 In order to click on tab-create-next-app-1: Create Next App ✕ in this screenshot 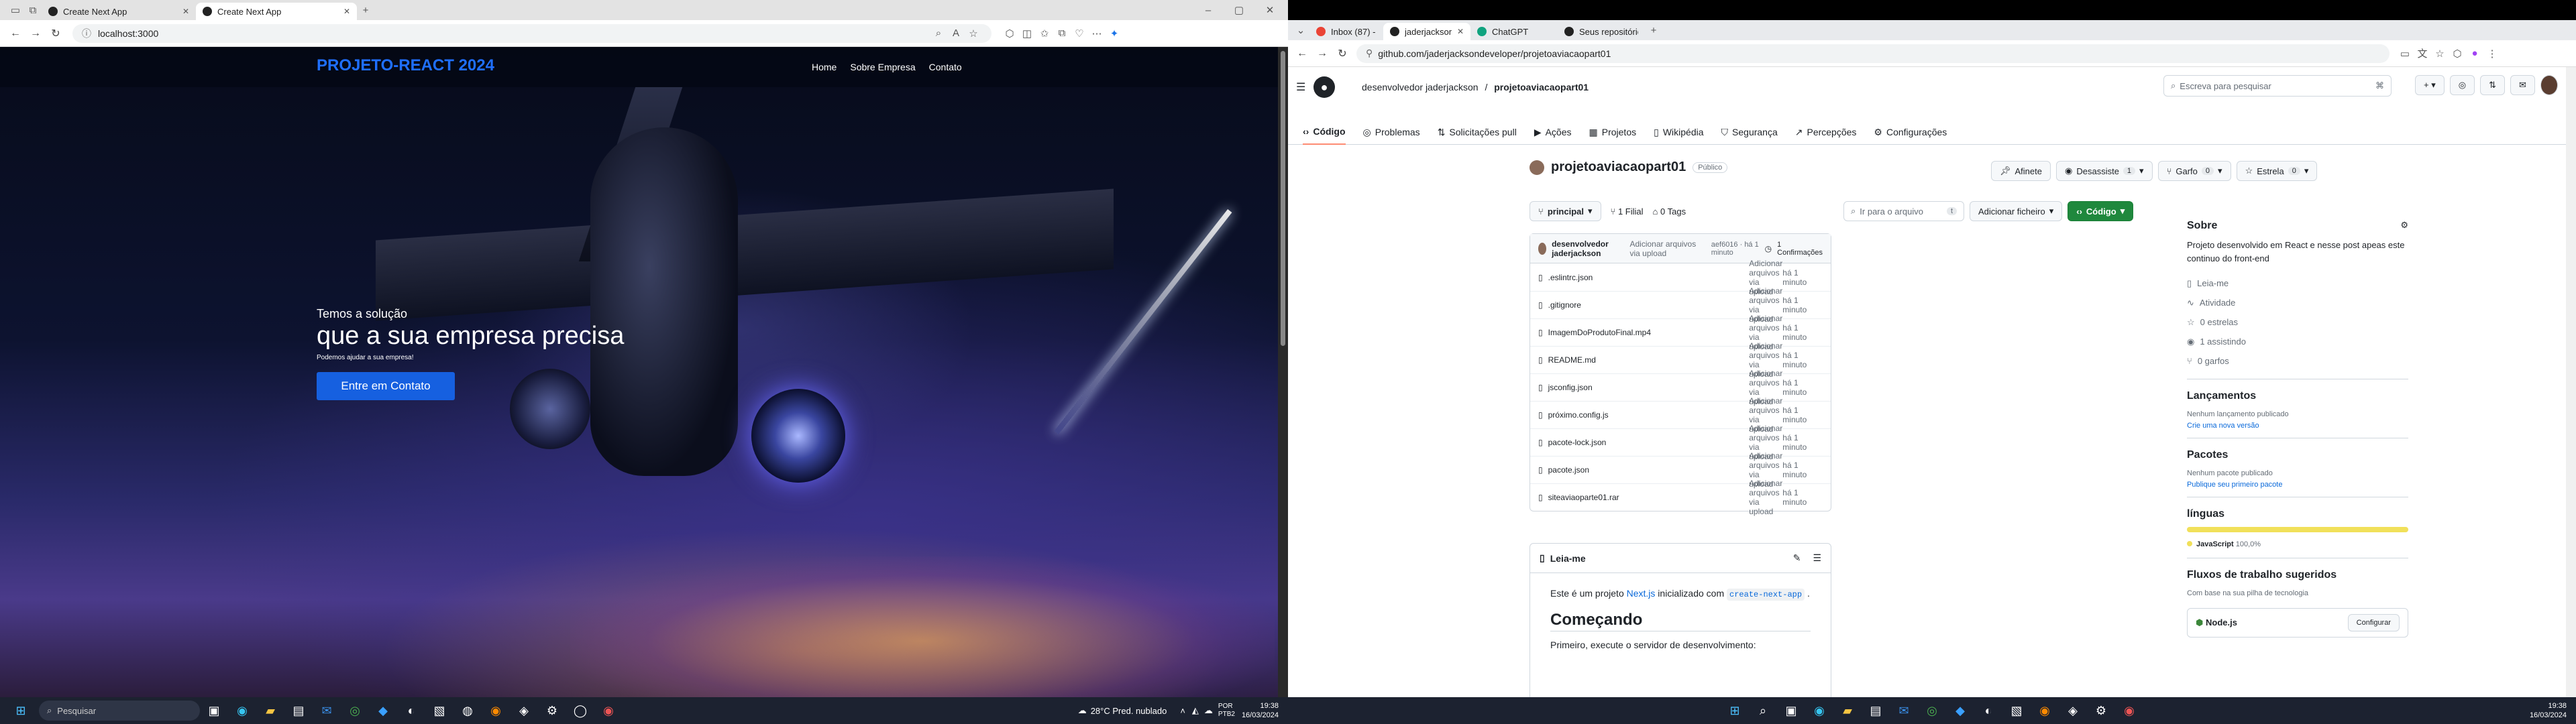, I will do `click(119, 11)`.